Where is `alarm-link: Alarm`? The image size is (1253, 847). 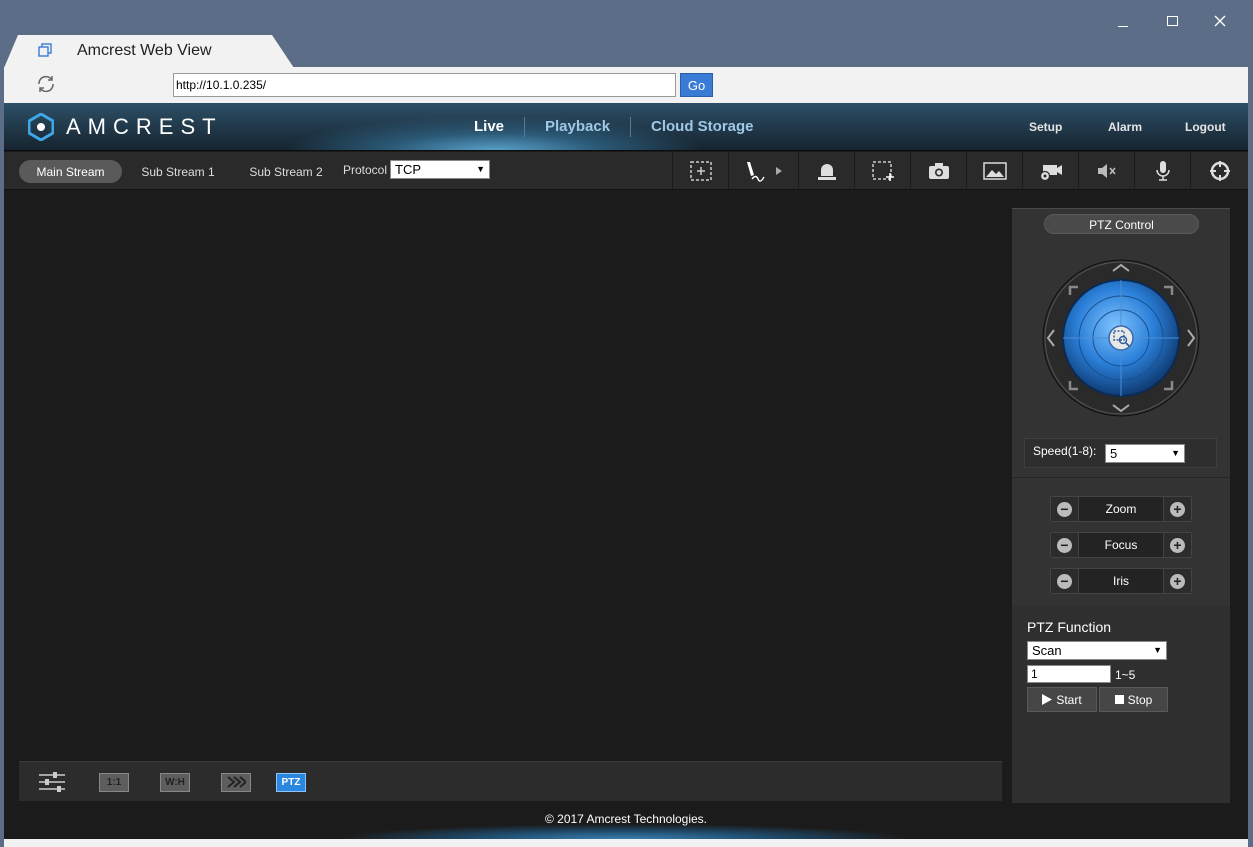 alarm-link: Alarm is located at coordinates (1125, 127).